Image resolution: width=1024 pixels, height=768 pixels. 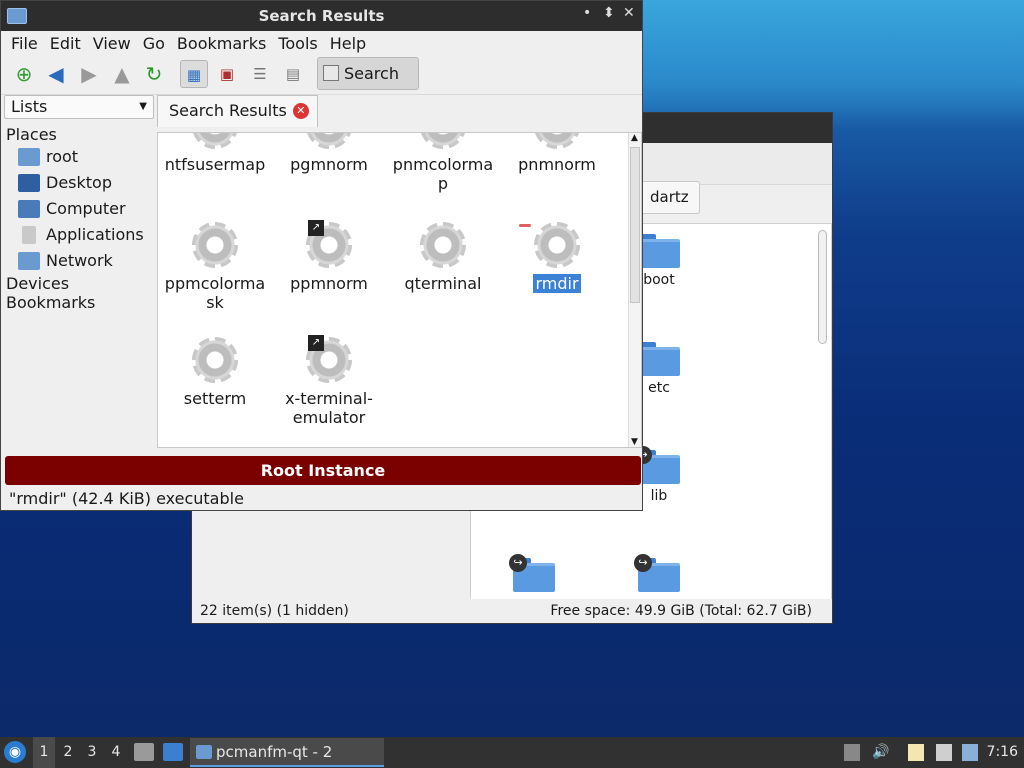 I want to click on thumbnail-view-icon: ▣, so click(x=227, y=74).